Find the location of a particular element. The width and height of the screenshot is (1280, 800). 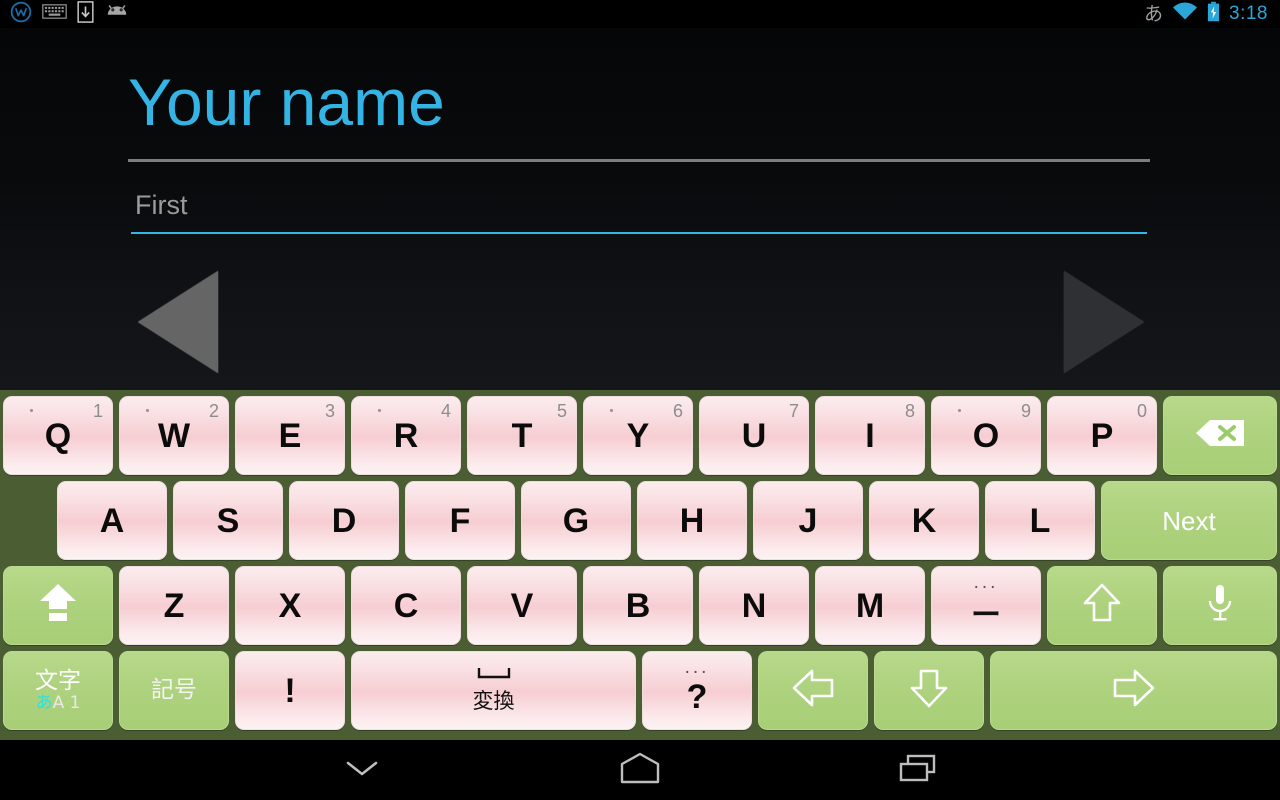

arrow-up-icon is located at coordinates (1102, 605).